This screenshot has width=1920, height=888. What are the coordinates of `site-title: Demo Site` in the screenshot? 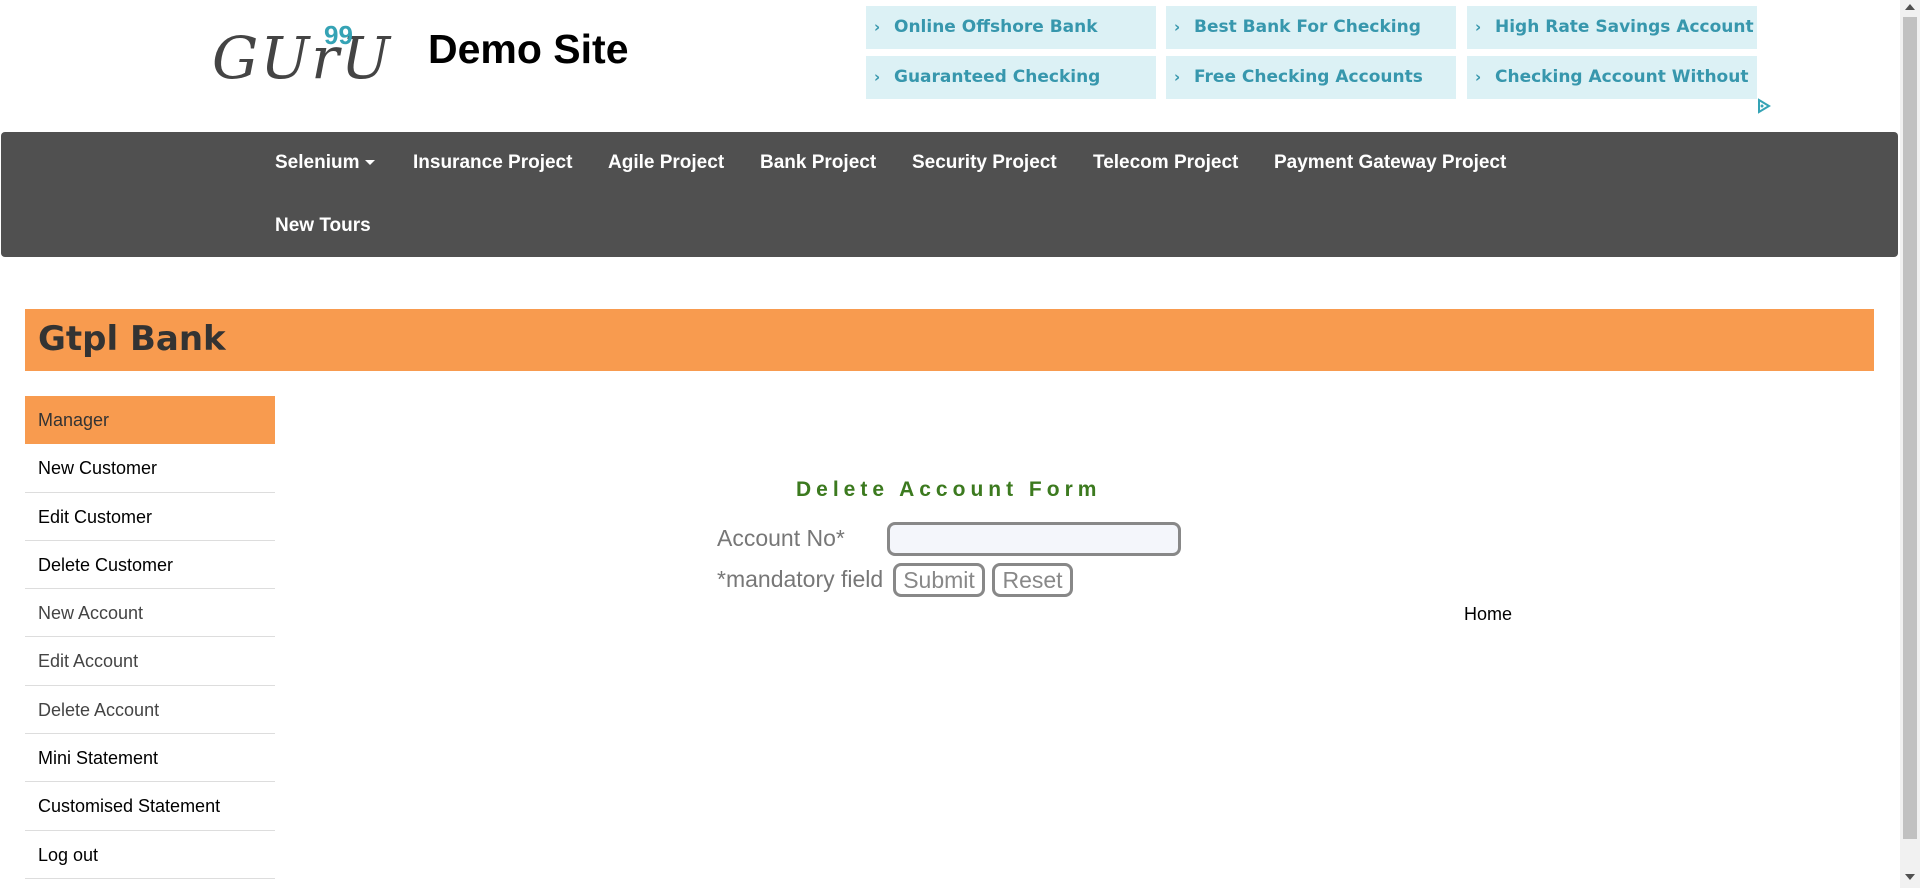 It's located at (528, 49).